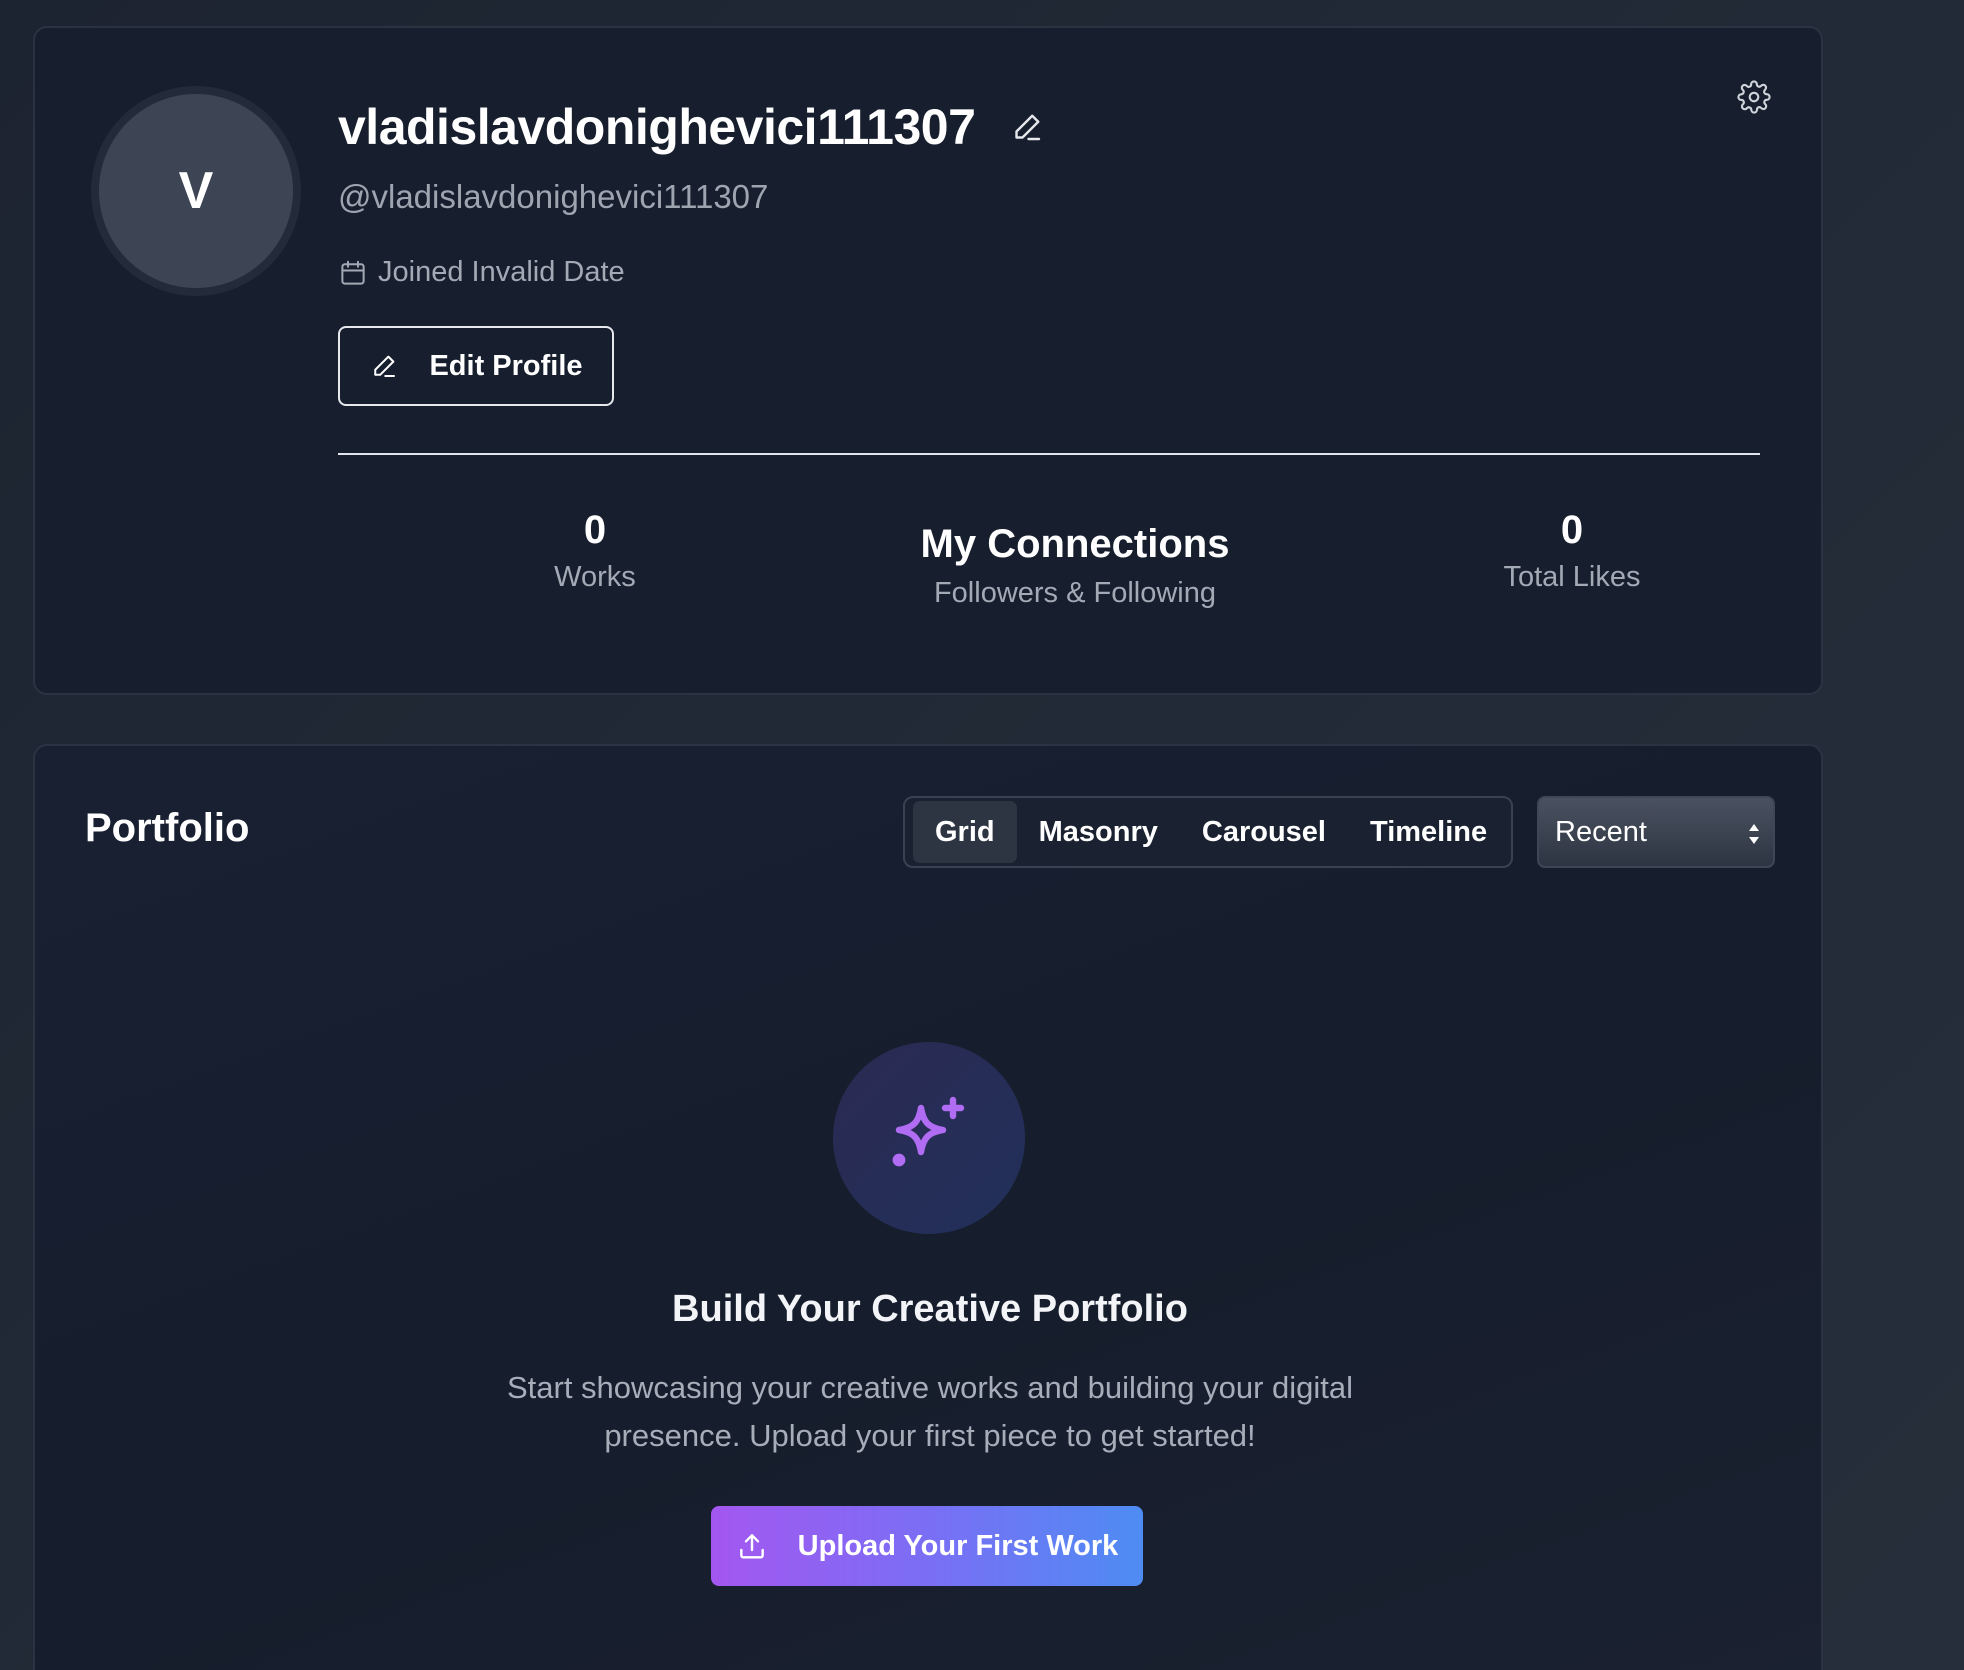  What do you see at coordinates (167, 828) in the screenshot?
I see `portfolio-title: Portfolio` at bounding box center [167, 828].